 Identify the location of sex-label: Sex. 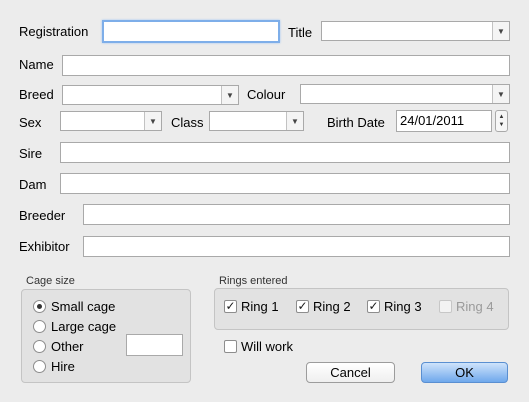
(30, 122).